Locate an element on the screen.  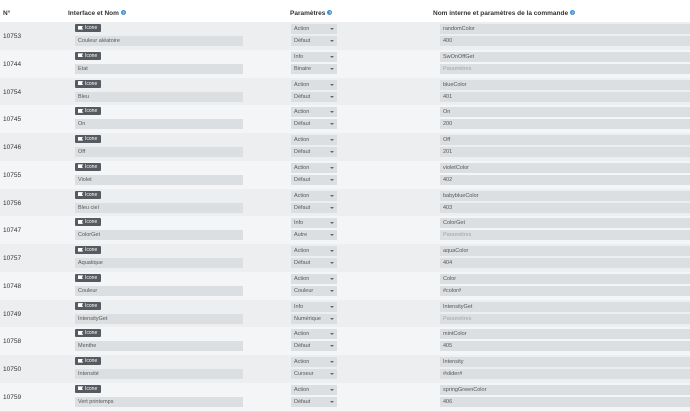
logical-id-input: SwOnOffGet is located at coordinates (565, 56).